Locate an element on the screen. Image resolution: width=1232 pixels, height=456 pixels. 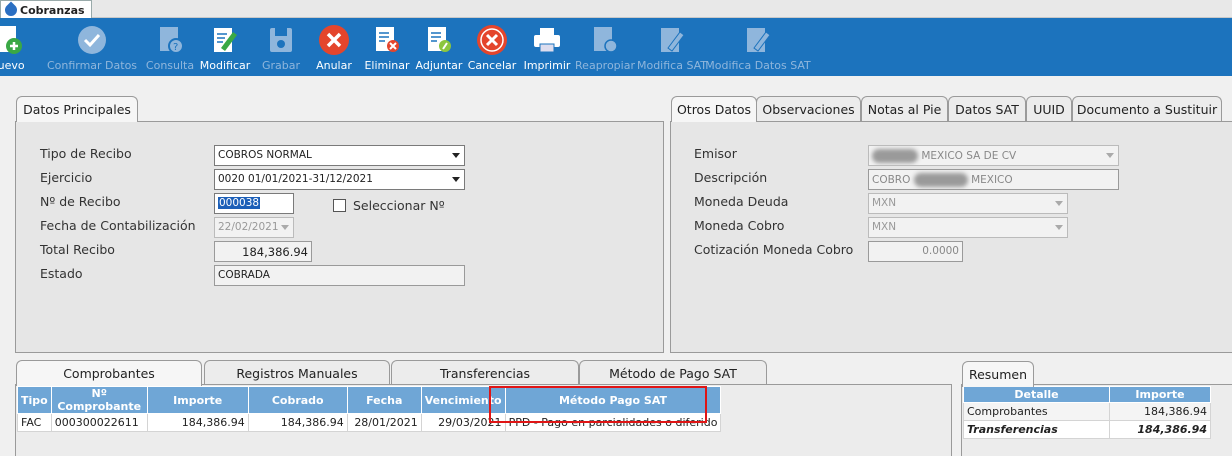
highlight-box is located at coordinates (598, 404).